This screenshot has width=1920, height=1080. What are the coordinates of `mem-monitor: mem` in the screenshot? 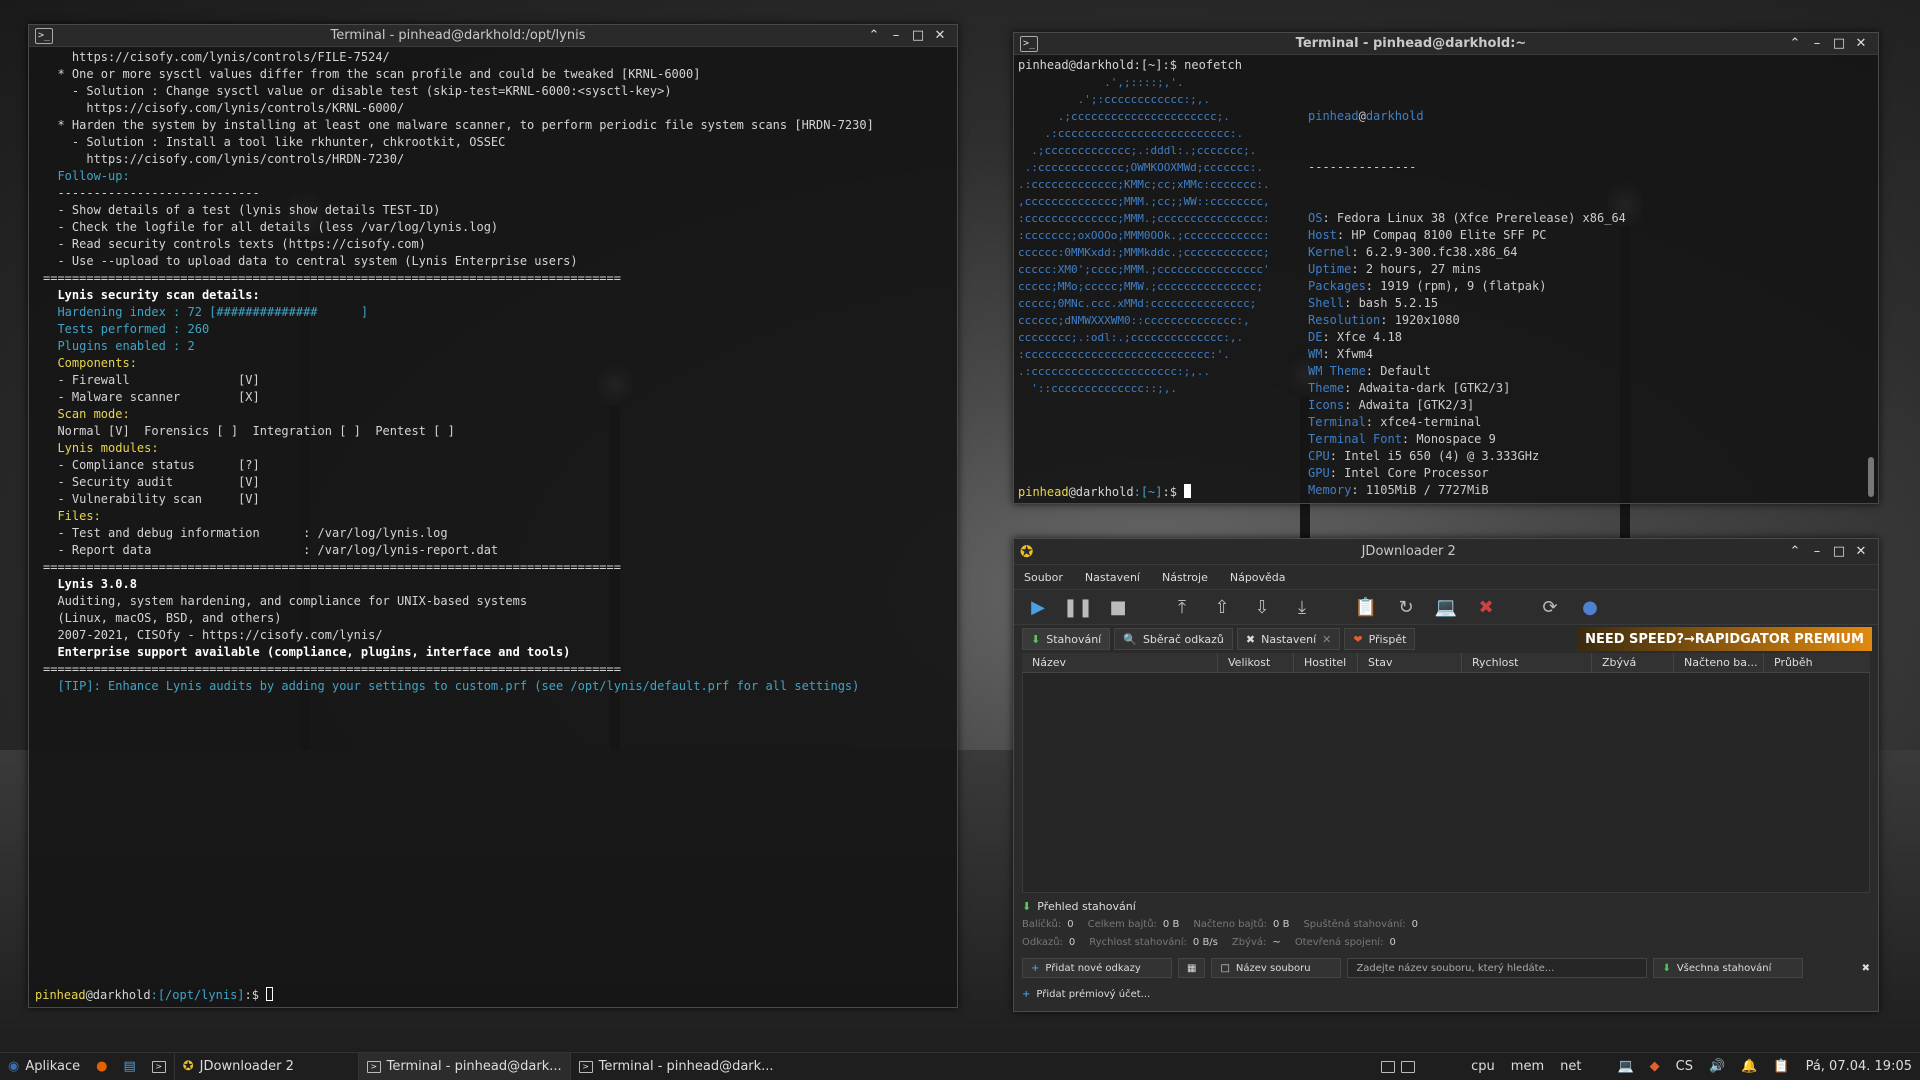 It's located at (1527, 1066).